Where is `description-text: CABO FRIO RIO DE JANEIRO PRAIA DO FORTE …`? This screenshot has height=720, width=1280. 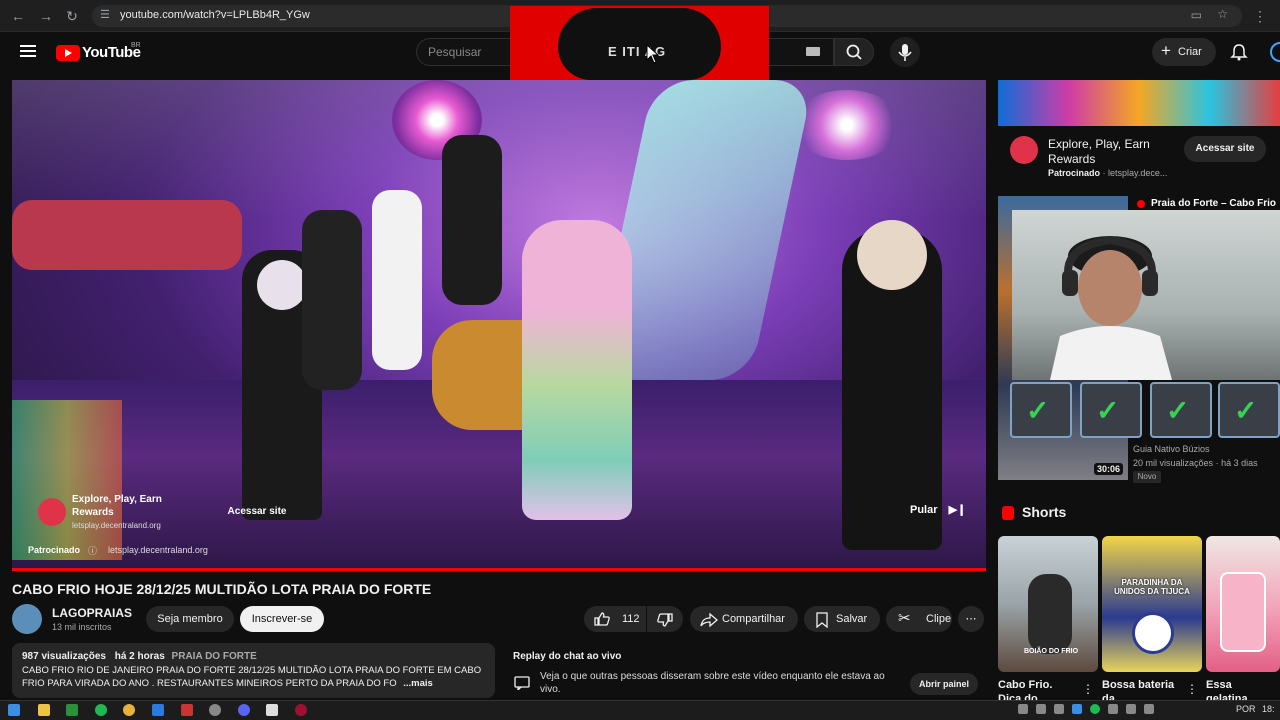
description-text: CABO FRIO RIO DE JANEIRO PRAIA DO FORTE … is located at coordinates (253, 677).